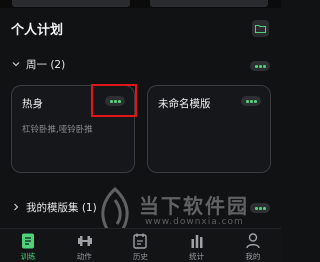  What do you see at coordinates (209, 3) in the screenshot?
I see `top-thumbnail-right` at bounding box center [209, 3].